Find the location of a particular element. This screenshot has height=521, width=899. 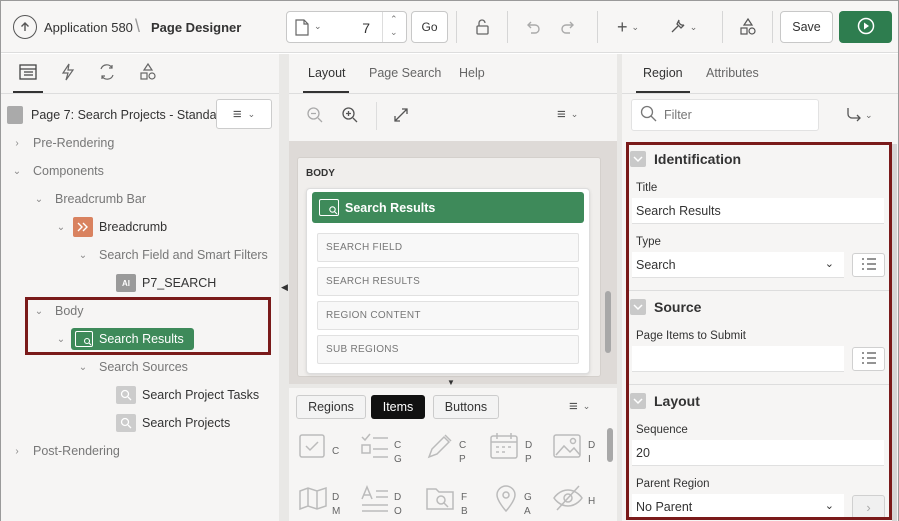

gallery-item-display-image: D I is located at coordinates (573, 449).